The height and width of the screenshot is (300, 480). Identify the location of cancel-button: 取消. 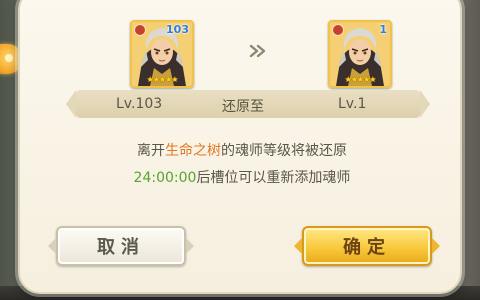
(121, 246).